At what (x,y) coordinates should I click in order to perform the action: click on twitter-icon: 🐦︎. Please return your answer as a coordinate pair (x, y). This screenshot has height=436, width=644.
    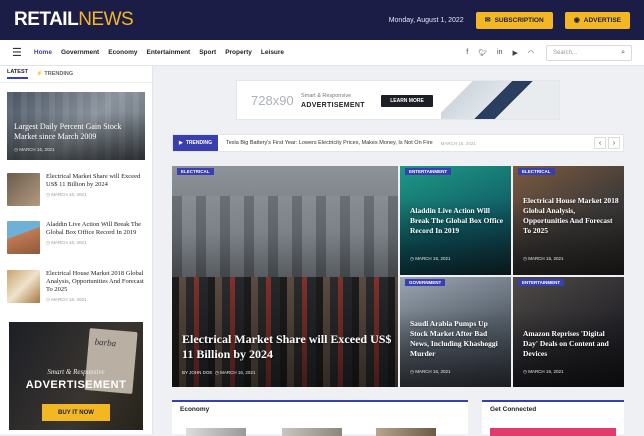
    Looking at the image, I should click on (482, 53).